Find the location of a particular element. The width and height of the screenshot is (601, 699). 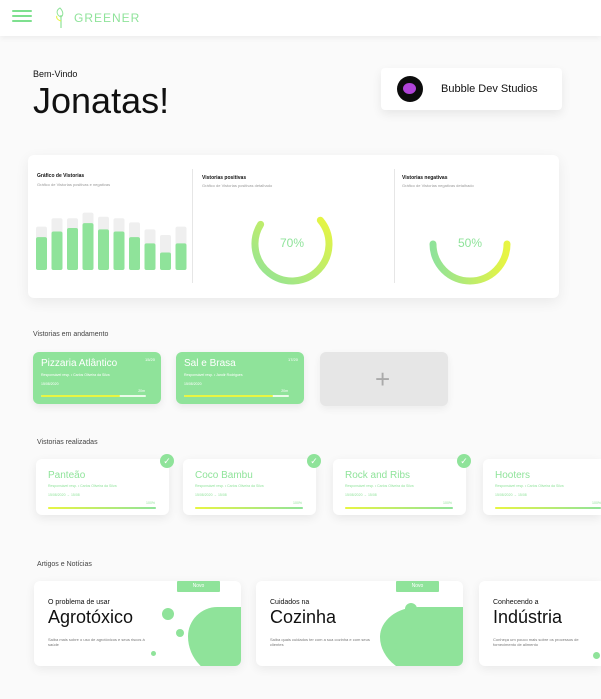

welcome-user-name: Jonatas! is located at coordinates (101, 100).